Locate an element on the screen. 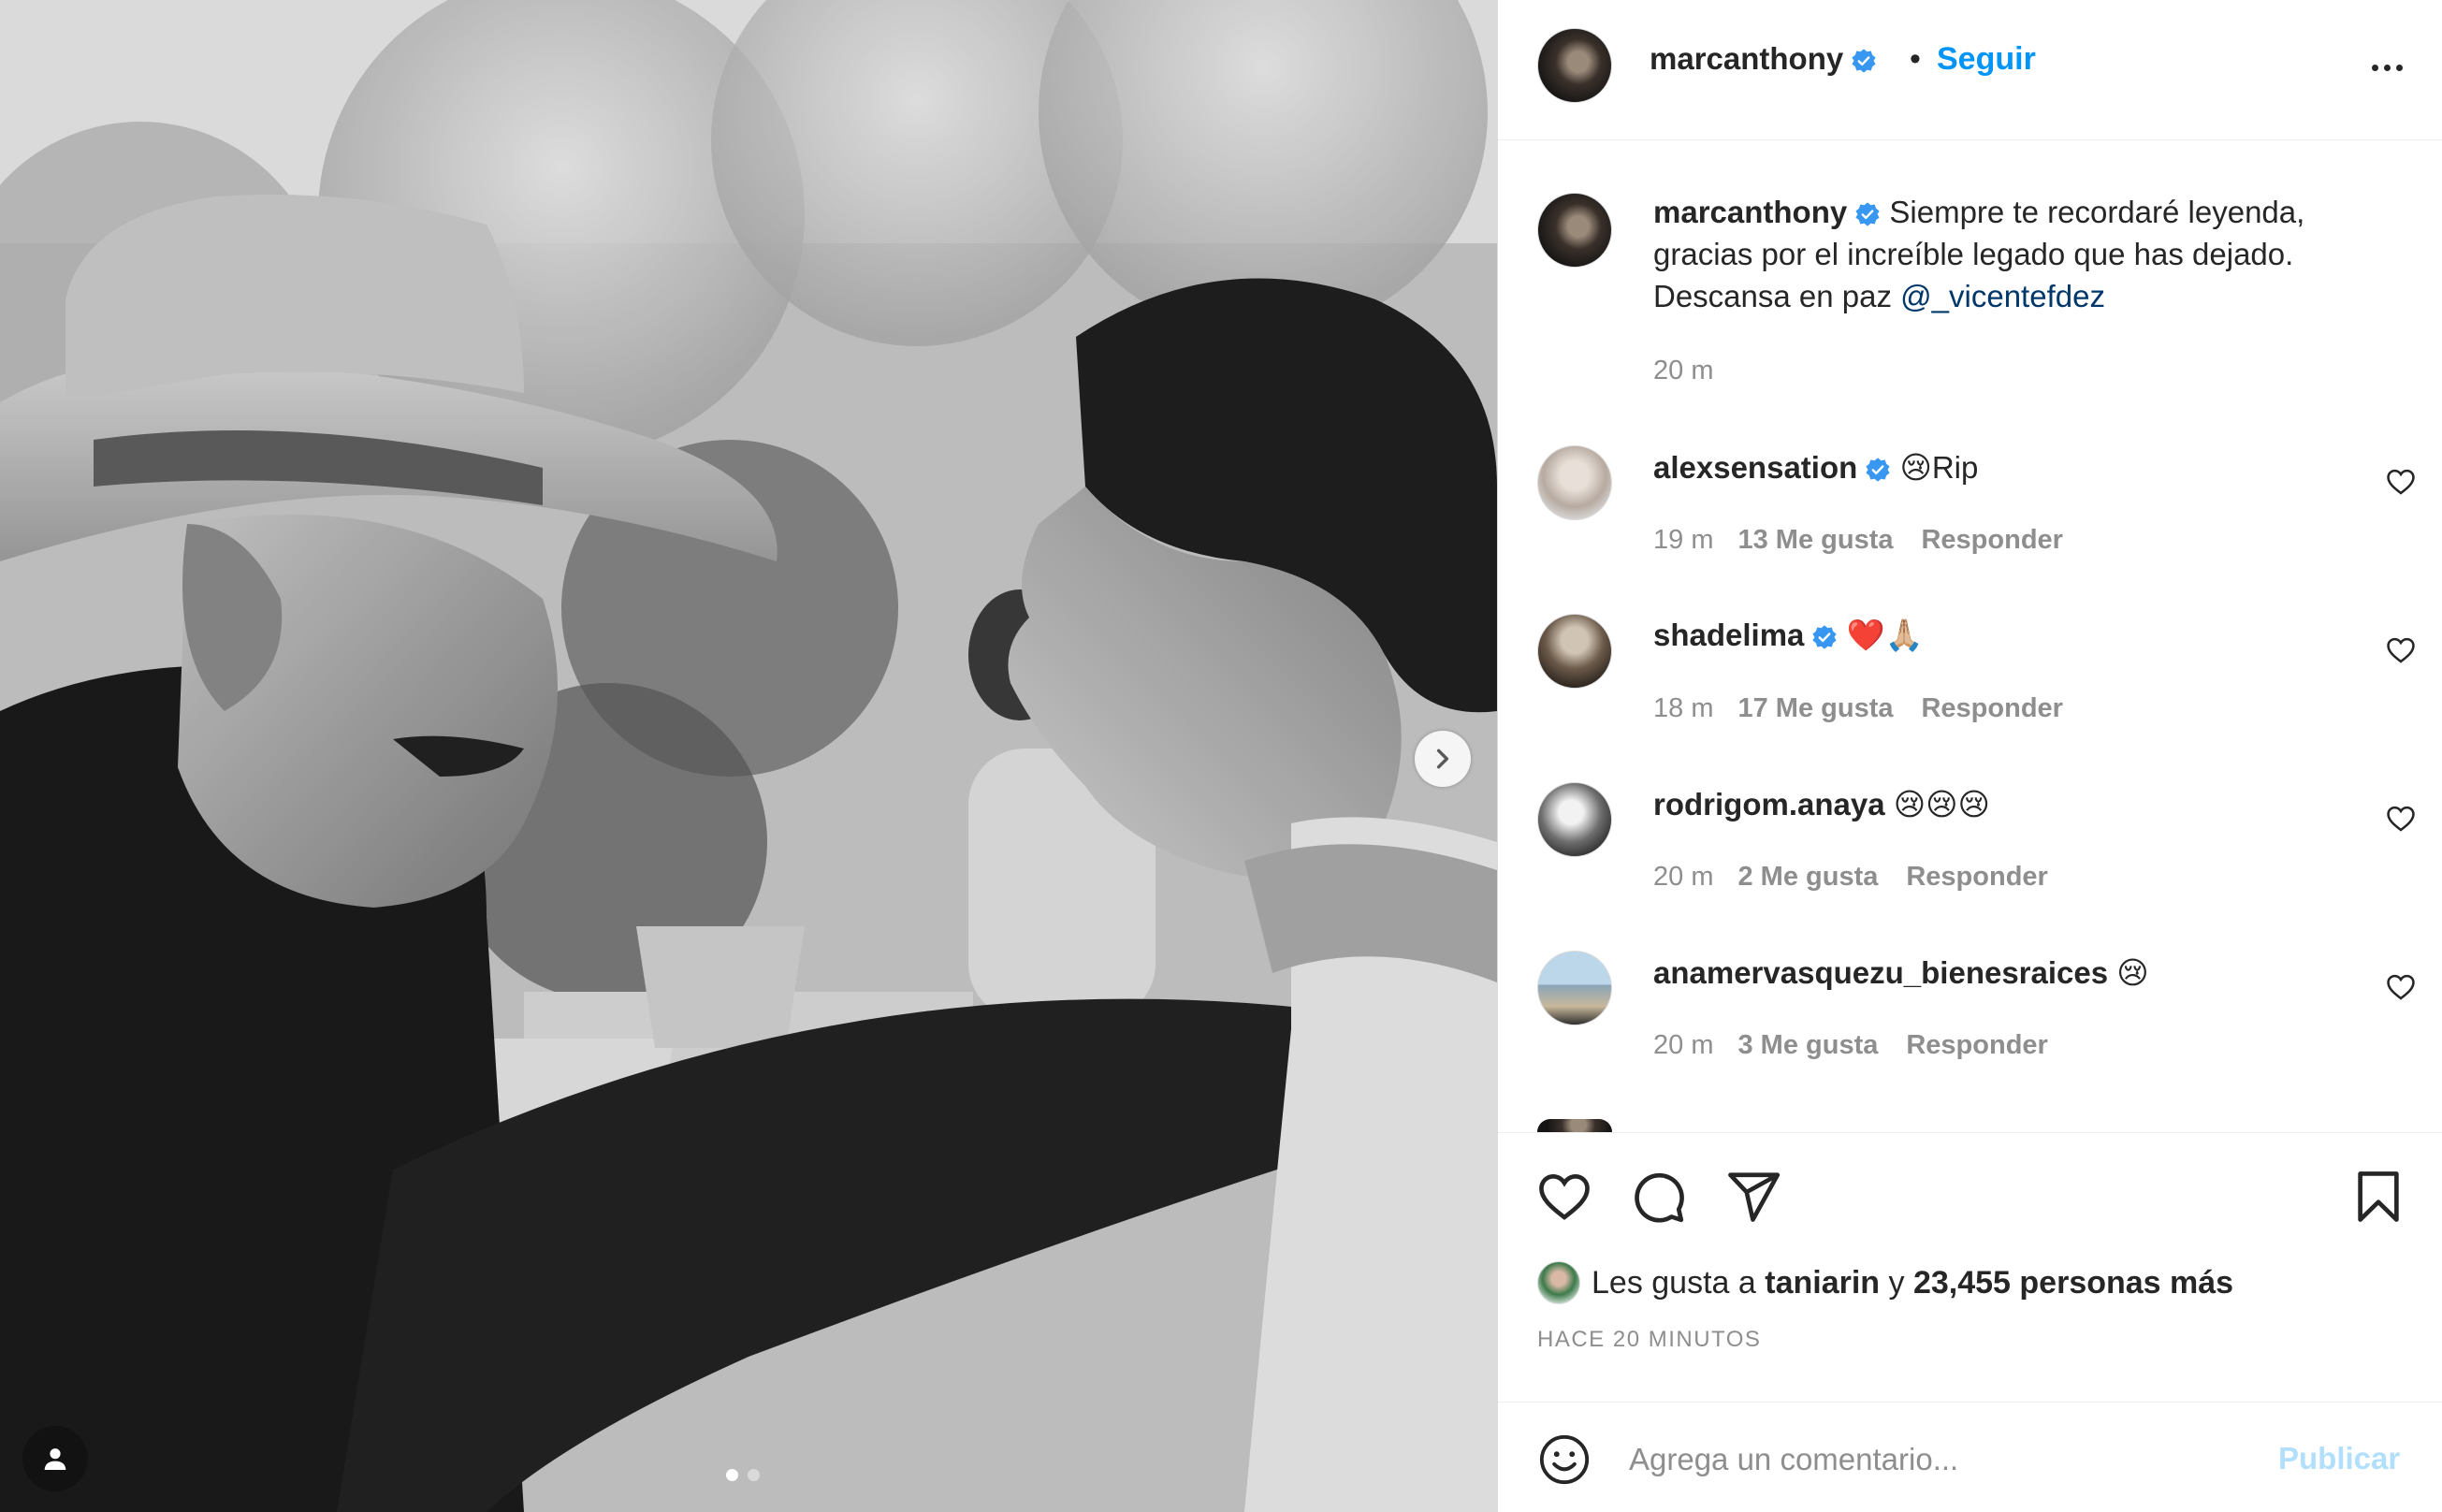 Image resolution: width=2442 pixels, height=1512 pixels. comment-text: 😢Rip is located at coordinates (1939, 468).